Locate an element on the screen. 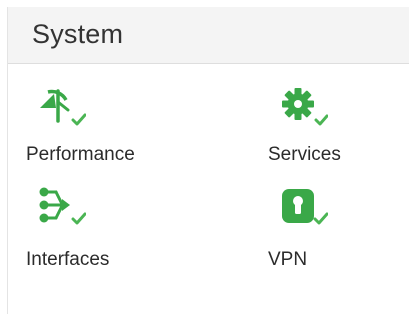 The height and width of the screenshot is (314, 409). interfaces-tile: Interfaces is located at coordinates (101, 232).